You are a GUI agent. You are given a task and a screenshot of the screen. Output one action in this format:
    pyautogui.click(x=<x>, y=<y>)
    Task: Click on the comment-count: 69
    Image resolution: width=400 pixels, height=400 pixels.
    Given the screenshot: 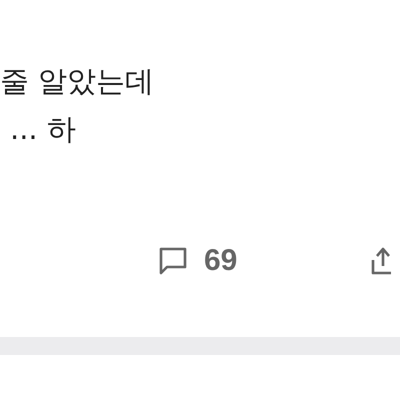 What is the action you would take?
    pyautogui.click(x=221, y=261)
    